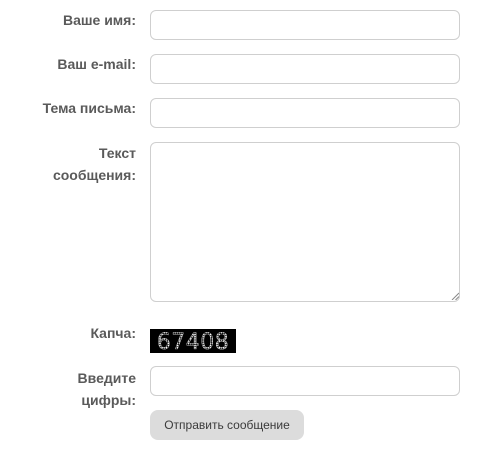 The width and height of the screenshot is (493, 450). What do you see at coordinates (455, 296) in the screenshot?
I see `resize-grip-icon` at bounding box center [455, 296].